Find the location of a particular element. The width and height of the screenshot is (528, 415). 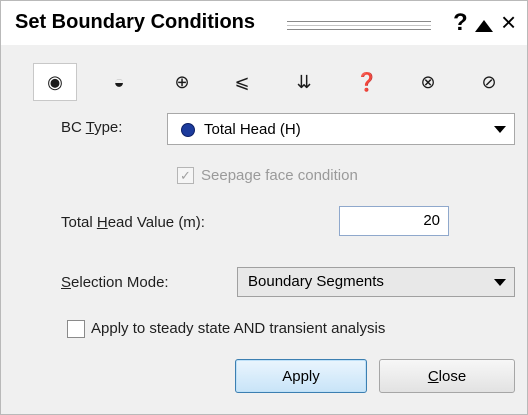

selection-mode-value: Boundary Segments is located at coordinates (316, 281).